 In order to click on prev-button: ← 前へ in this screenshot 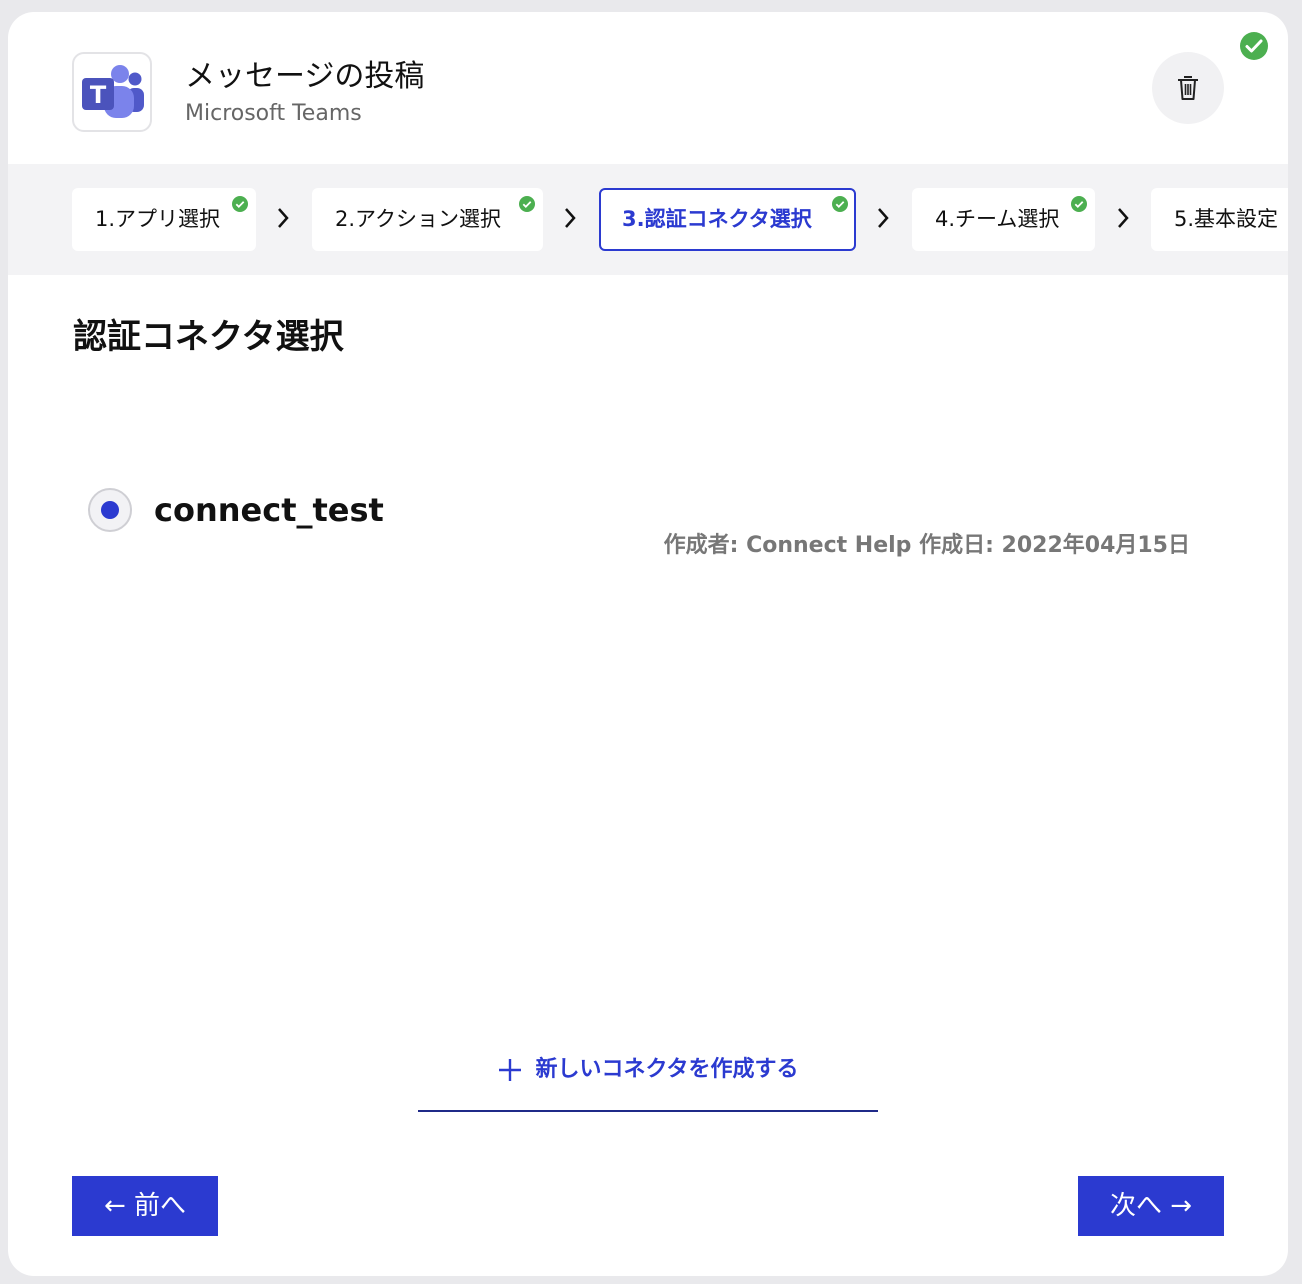, I will do `click(145, 1206)`.